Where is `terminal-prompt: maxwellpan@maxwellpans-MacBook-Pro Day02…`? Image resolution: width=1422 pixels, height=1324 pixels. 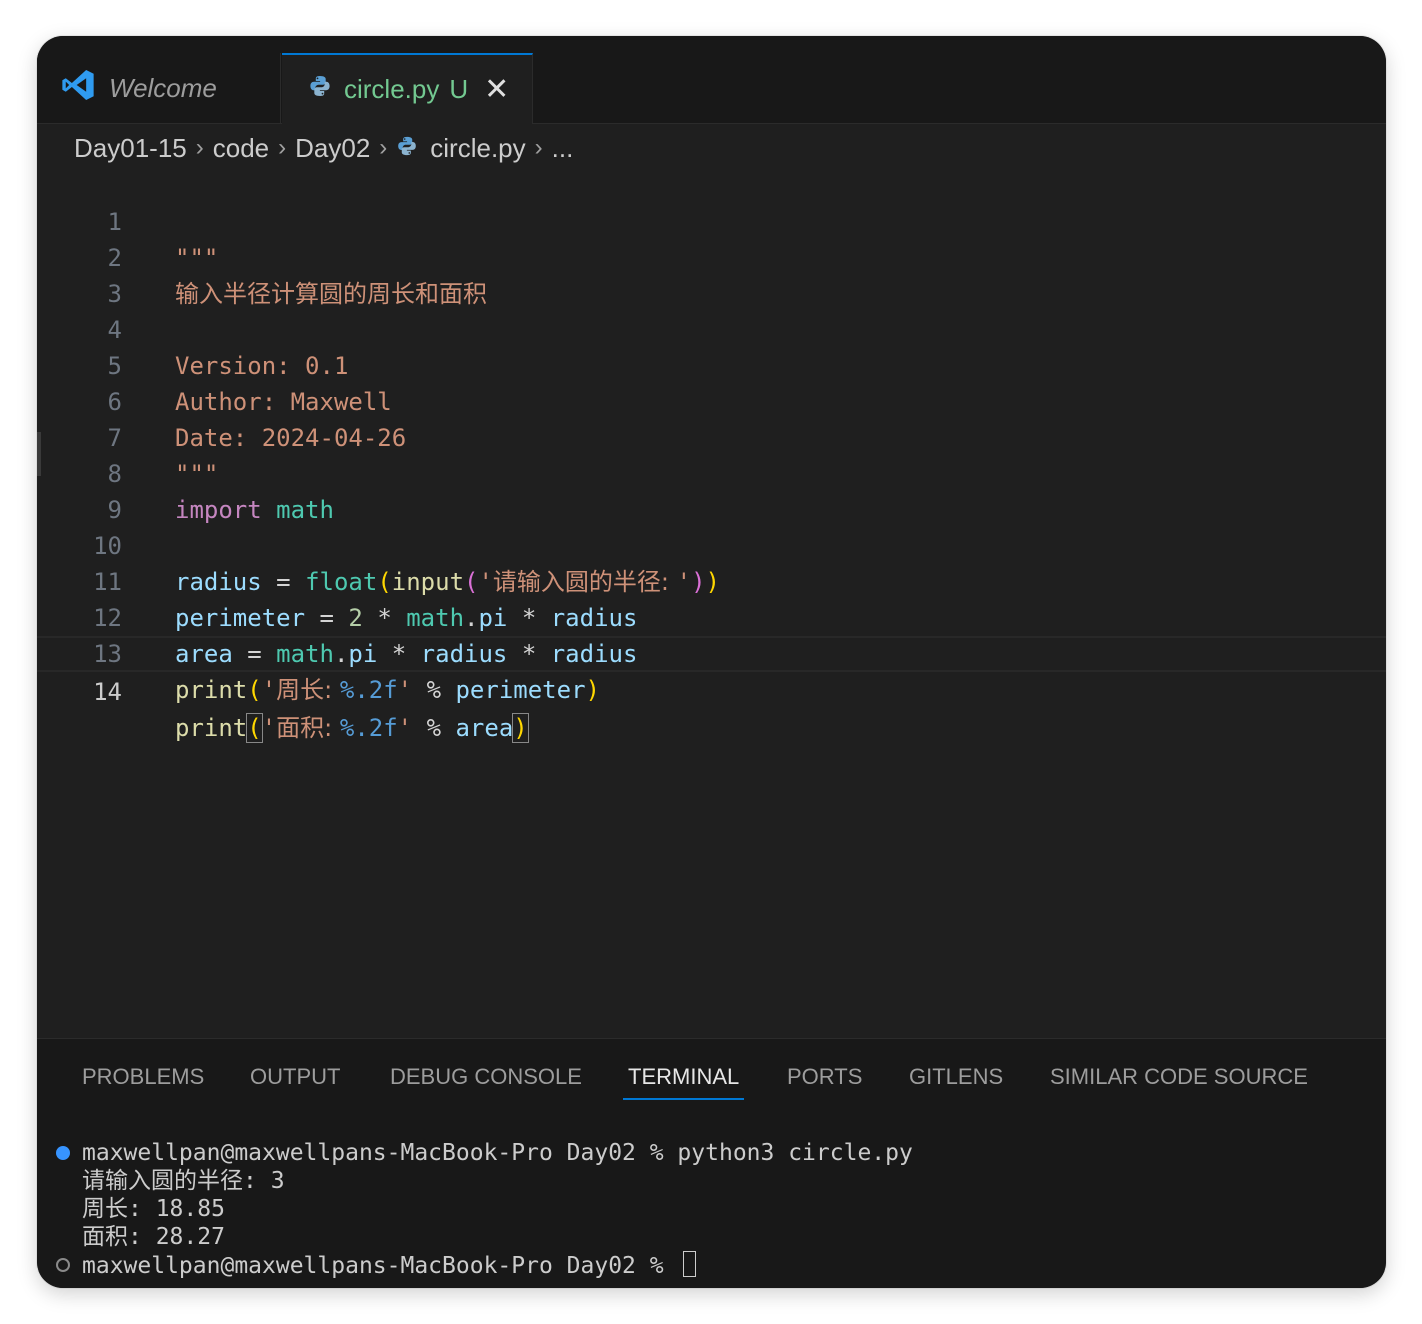 terminal-prompt: maxwellpan@maxwellpans-MacBook-Pro Day02… is located at coordinates (380, 1266).